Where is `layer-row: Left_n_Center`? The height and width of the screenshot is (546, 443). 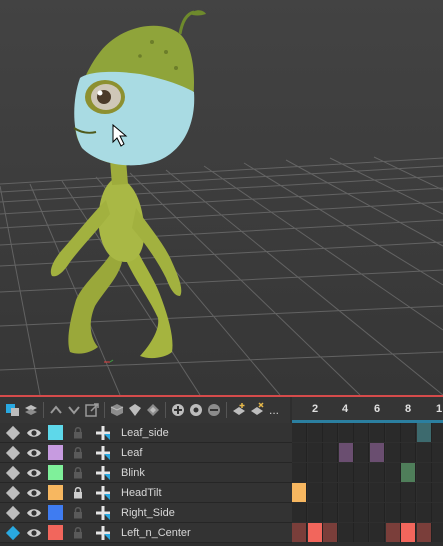 layer-row: Left_n_Center is located at coordinates (146, 533).